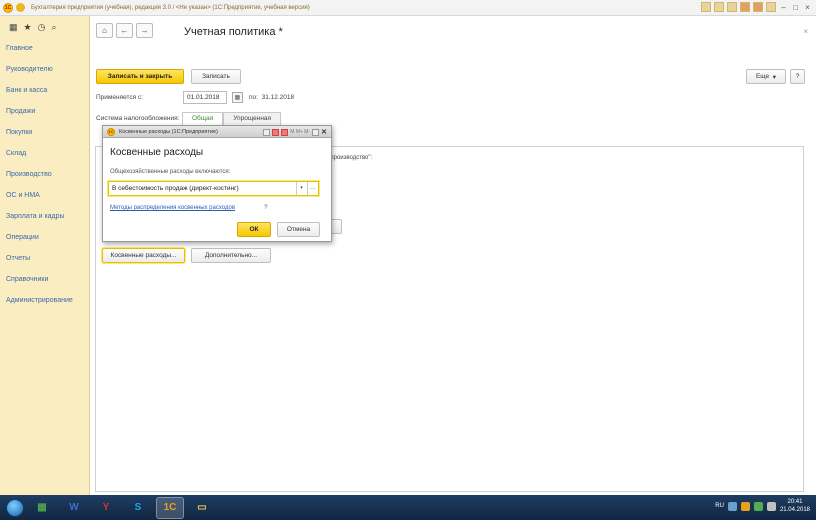 The width and height of the screenshot is (816, 520). What do you see at coordinates (124, 30) in the screenshot?
I see `back-arrow-icon: ←` at bounding box center [124, 30].